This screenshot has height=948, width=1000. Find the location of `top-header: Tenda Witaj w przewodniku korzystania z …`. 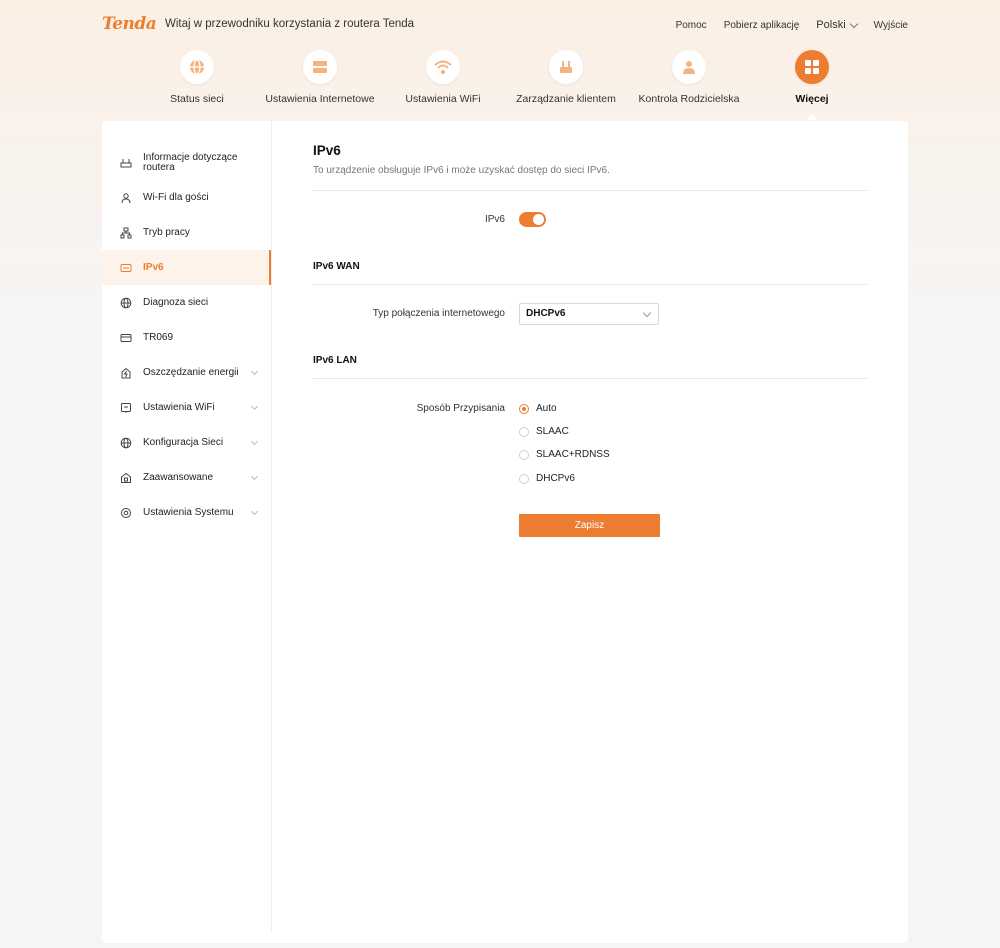

top-header: Tenda Witaj w przewodniku korzystania z … is located at coordinates (500, 25).